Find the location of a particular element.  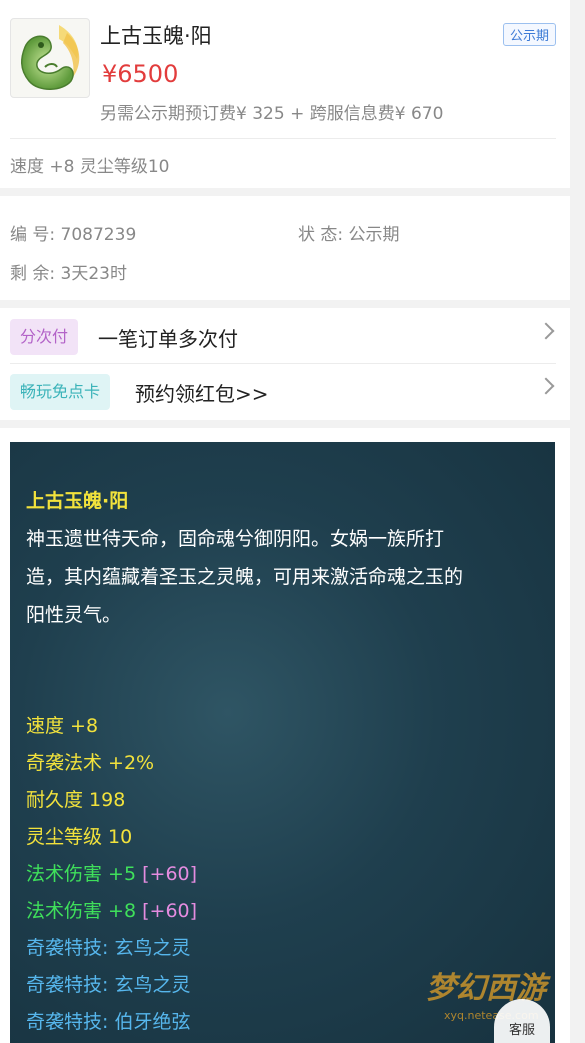

id-label: 编 号: is located at coordinates (33, 235).